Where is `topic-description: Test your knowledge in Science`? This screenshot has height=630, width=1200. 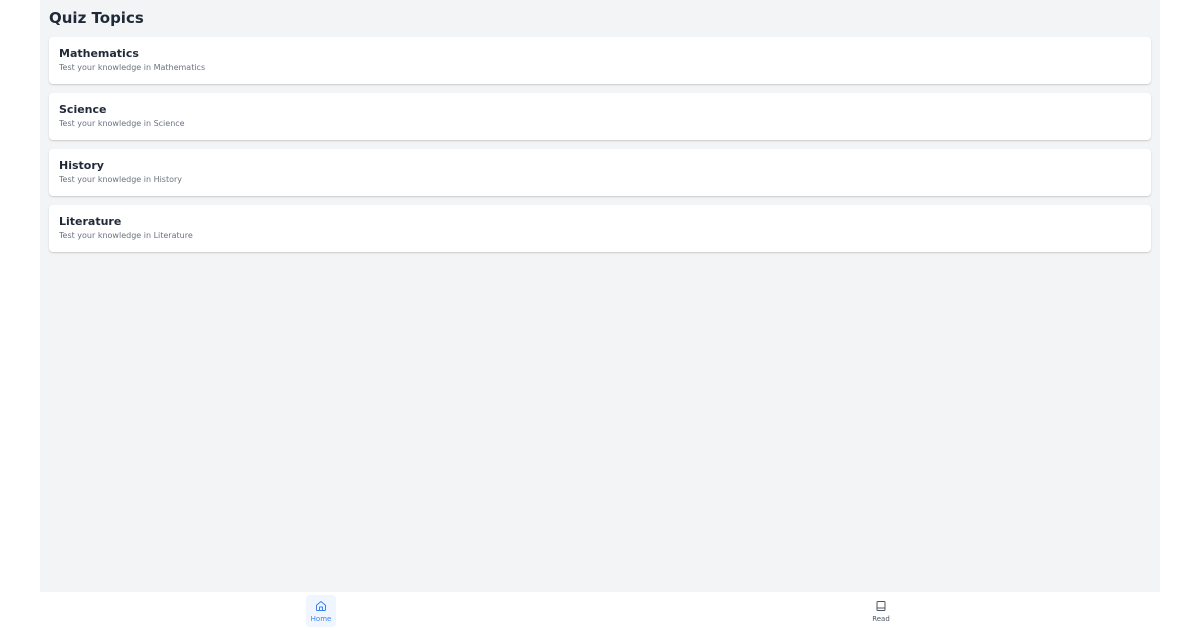 topic-description: Test your knowledge in Science is located at coordinates (122, 123).